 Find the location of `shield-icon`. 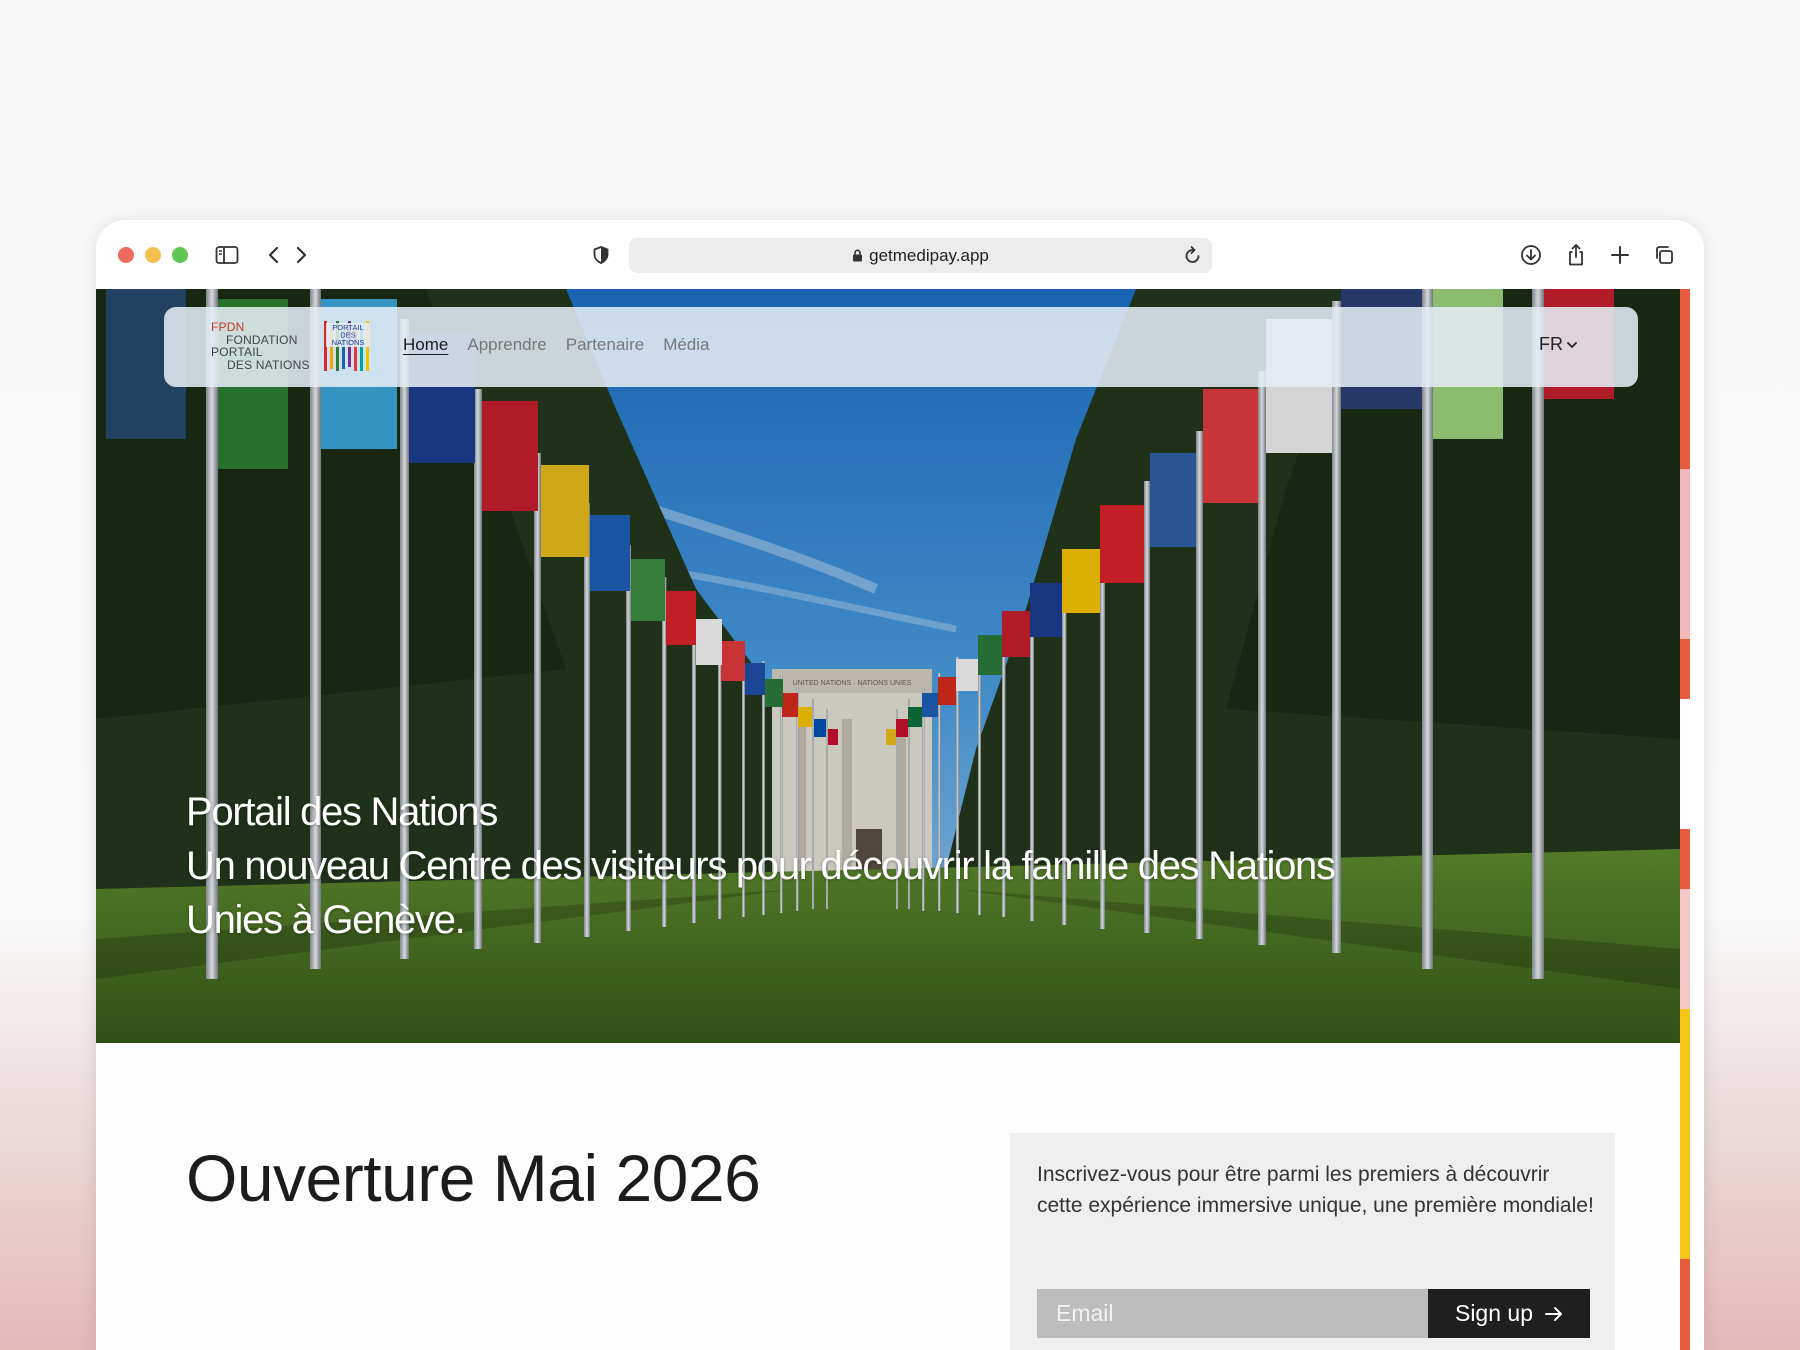

shield-icon is located at coordinates (601, 255).